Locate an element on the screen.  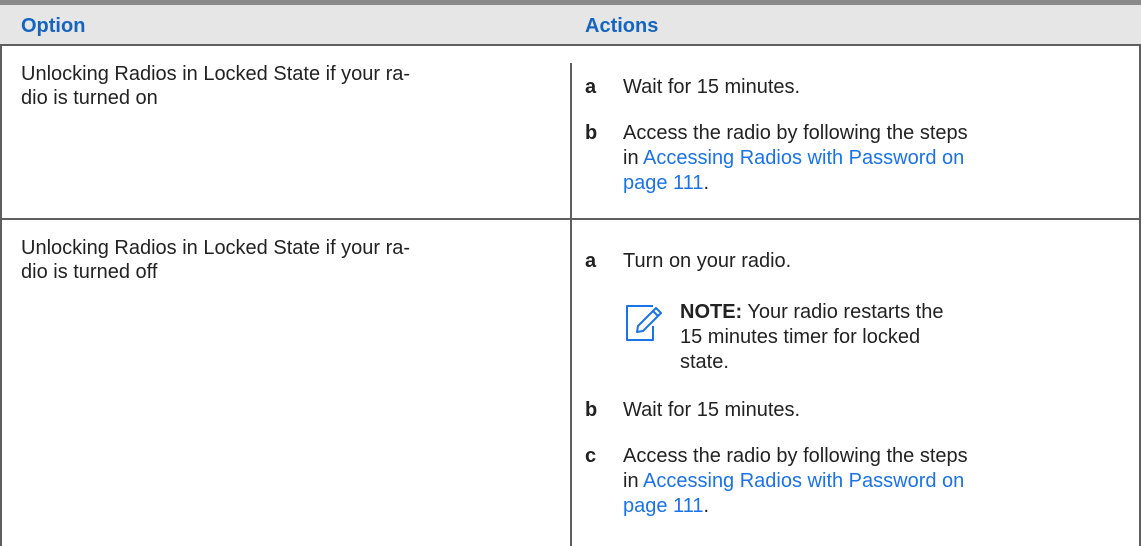
step-letter: c is located at coordinates (591, 456).